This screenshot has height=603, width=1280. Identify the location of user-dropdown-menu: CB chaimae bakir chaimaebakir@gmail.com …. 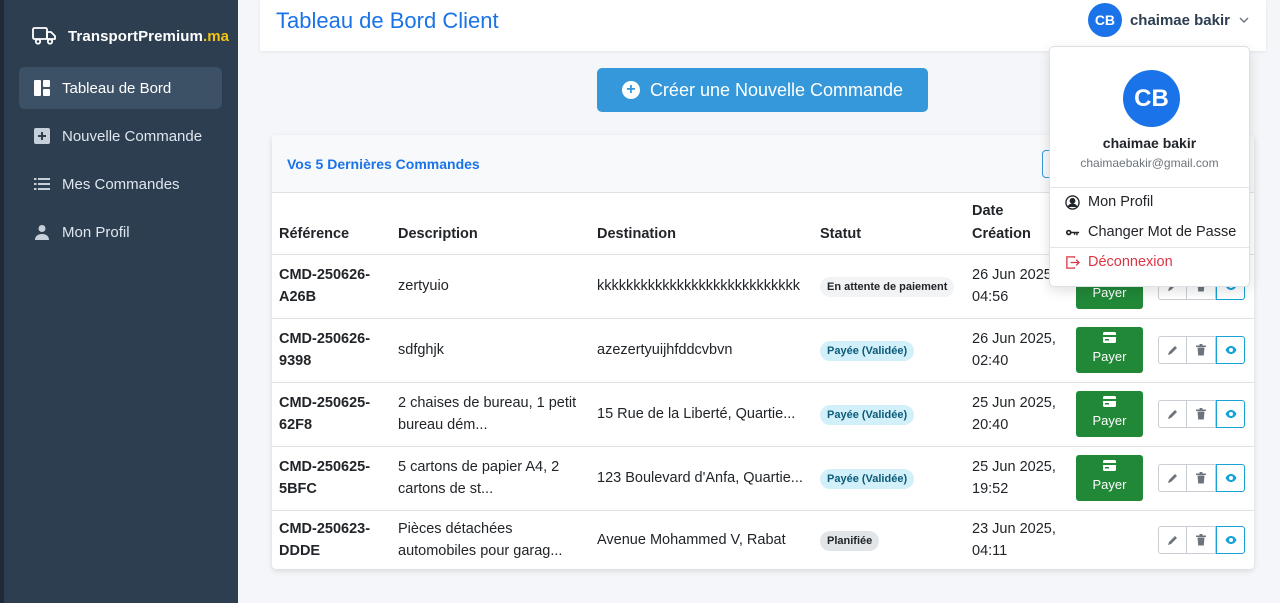
(1149, 166).